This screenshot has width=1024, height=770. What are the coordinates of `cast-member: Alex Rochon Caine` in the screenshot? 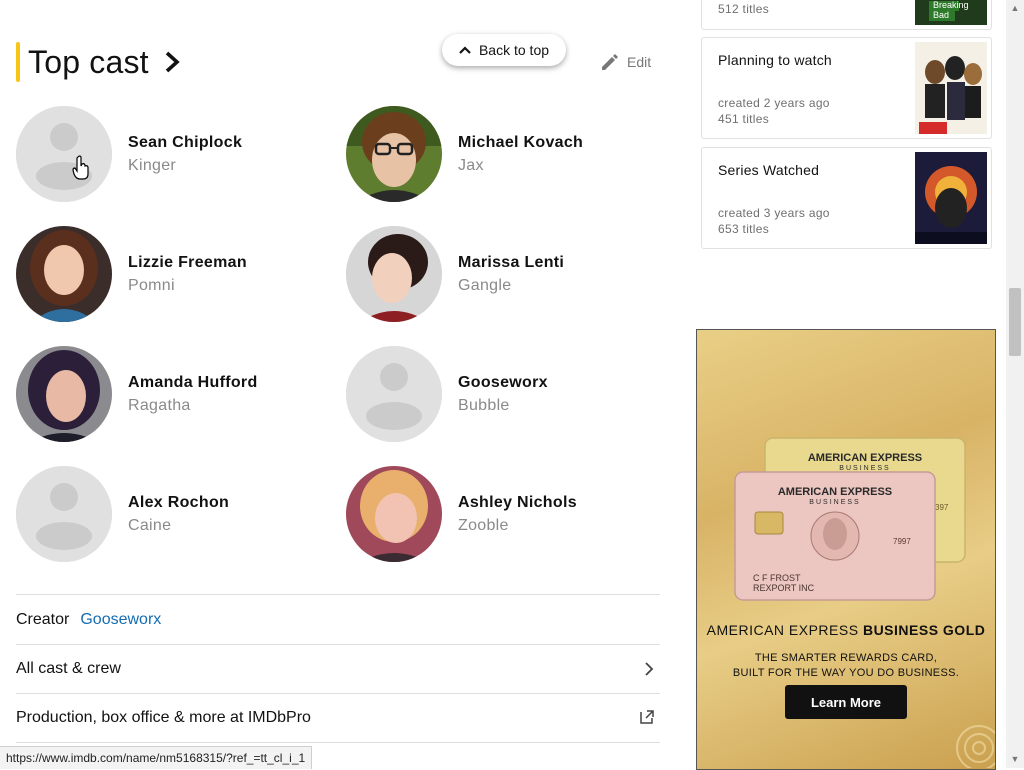 It's located at (122, 514).